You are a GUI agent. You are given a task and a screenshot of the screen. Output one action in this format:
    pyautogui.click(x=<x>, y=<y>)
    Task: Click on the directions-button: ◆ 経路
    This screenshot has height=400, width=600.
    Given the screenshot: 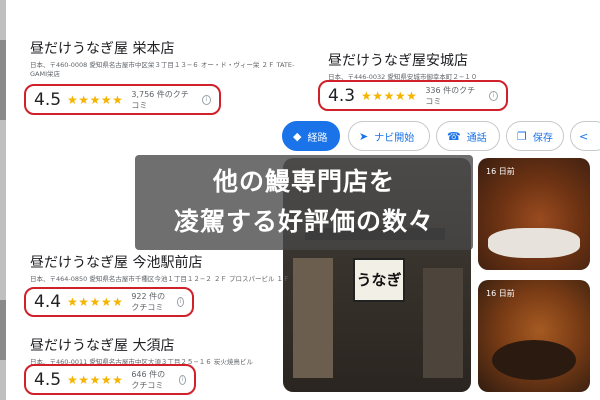 What is the action you would take?
    pyautogui.click(x=311, y=136)
    